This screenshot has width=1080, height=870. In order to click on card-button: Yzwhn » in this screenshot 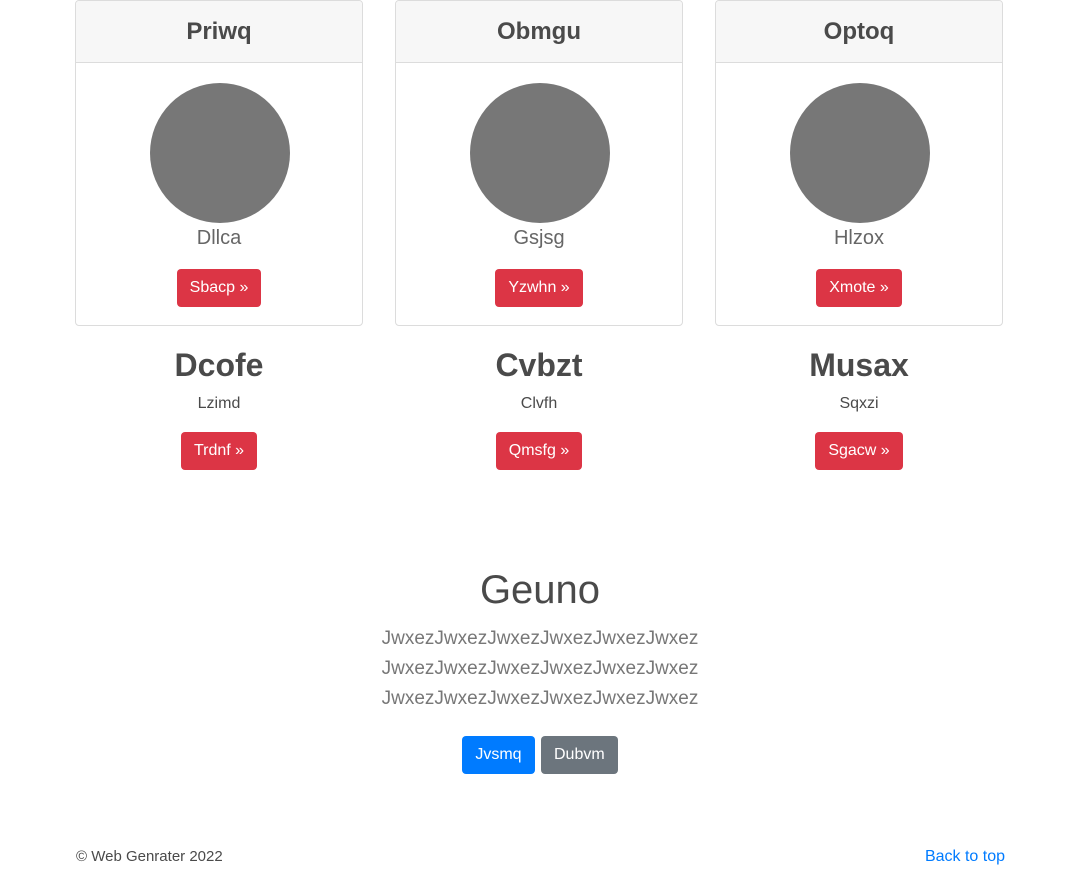, I will do `click(539, 288)`.